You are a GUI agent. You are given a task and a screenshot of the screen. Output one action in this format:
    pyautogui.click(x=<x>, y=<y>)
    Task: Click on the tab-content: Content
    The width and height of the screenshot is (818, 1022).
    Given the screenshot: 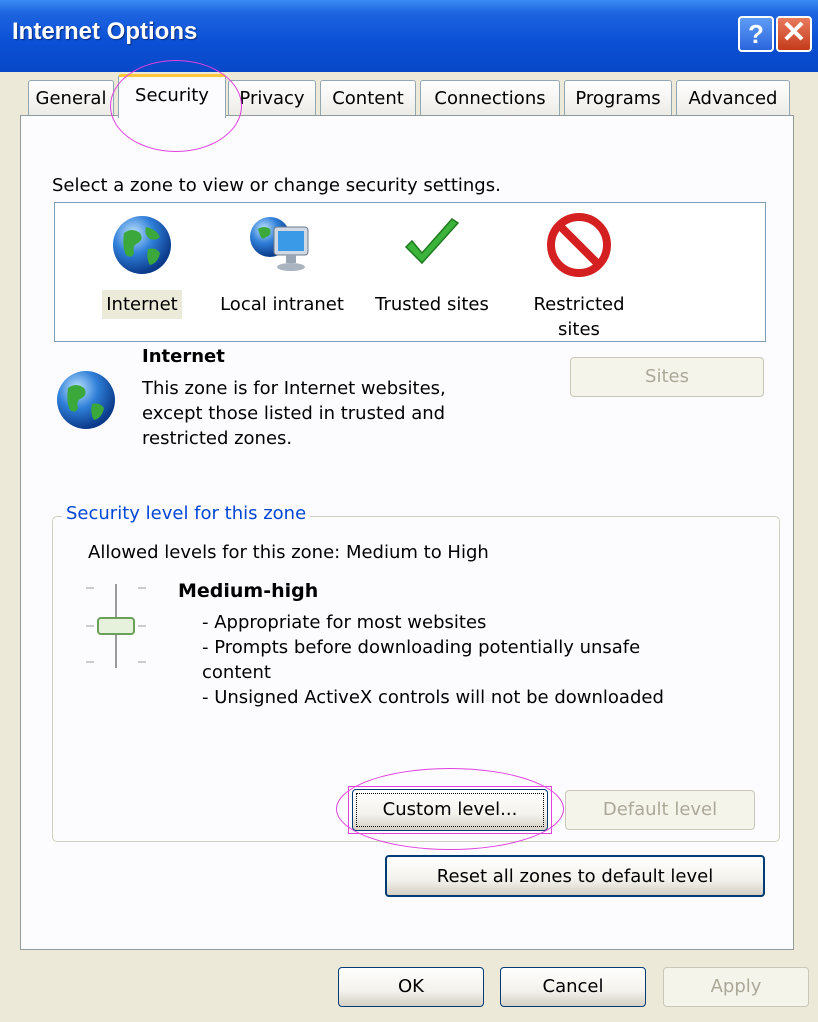 What is the action you would take?
    pyautogui.click(x=368, y=98)
    